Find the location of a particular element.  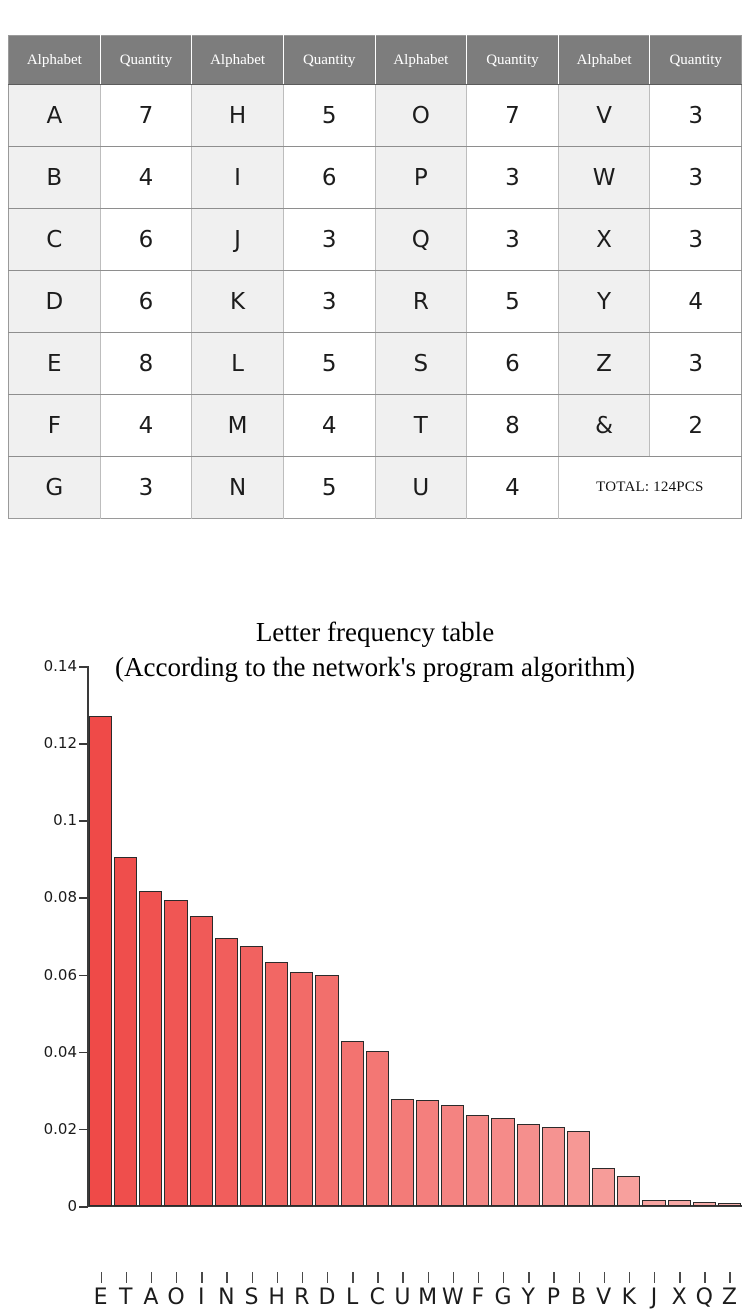

column-header-quantity-1: Quantity is located at coordinates (146, 60).